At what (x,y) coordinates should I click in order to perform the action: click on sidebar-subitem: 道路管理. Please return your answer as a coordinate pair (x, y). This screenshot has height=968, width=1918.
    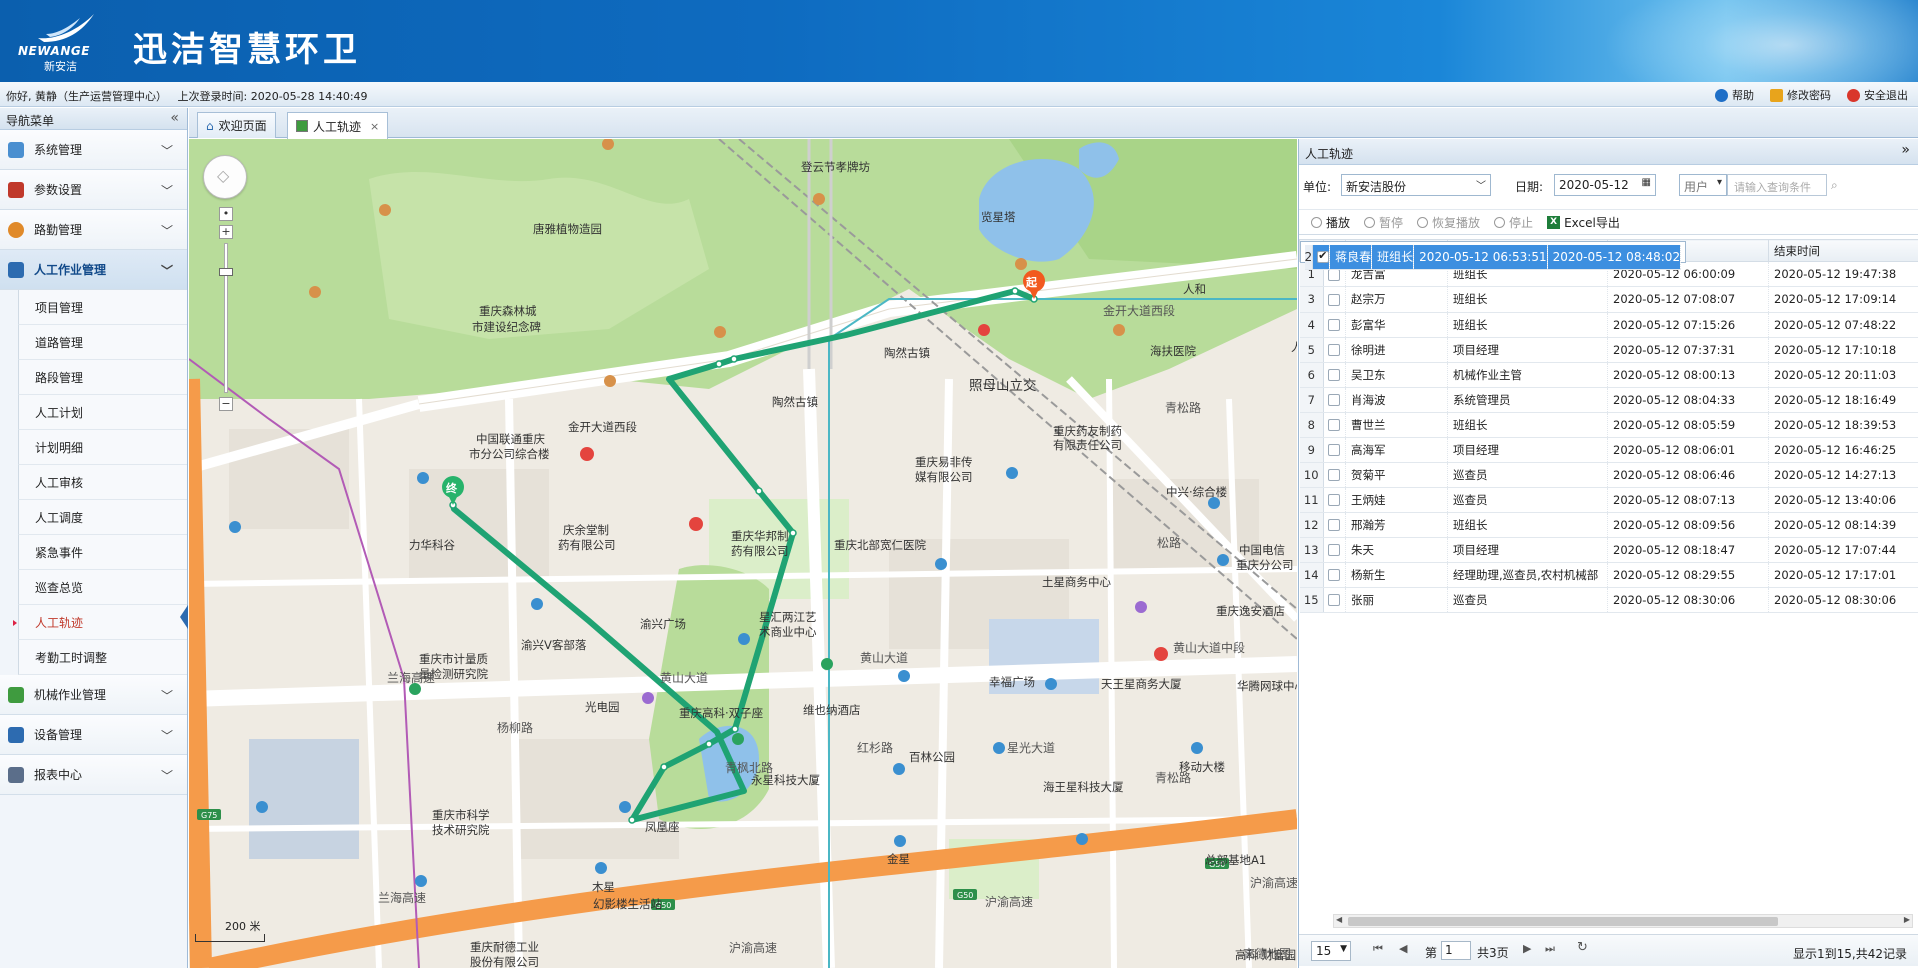
    Looking at the image, I should click on (102, 342).